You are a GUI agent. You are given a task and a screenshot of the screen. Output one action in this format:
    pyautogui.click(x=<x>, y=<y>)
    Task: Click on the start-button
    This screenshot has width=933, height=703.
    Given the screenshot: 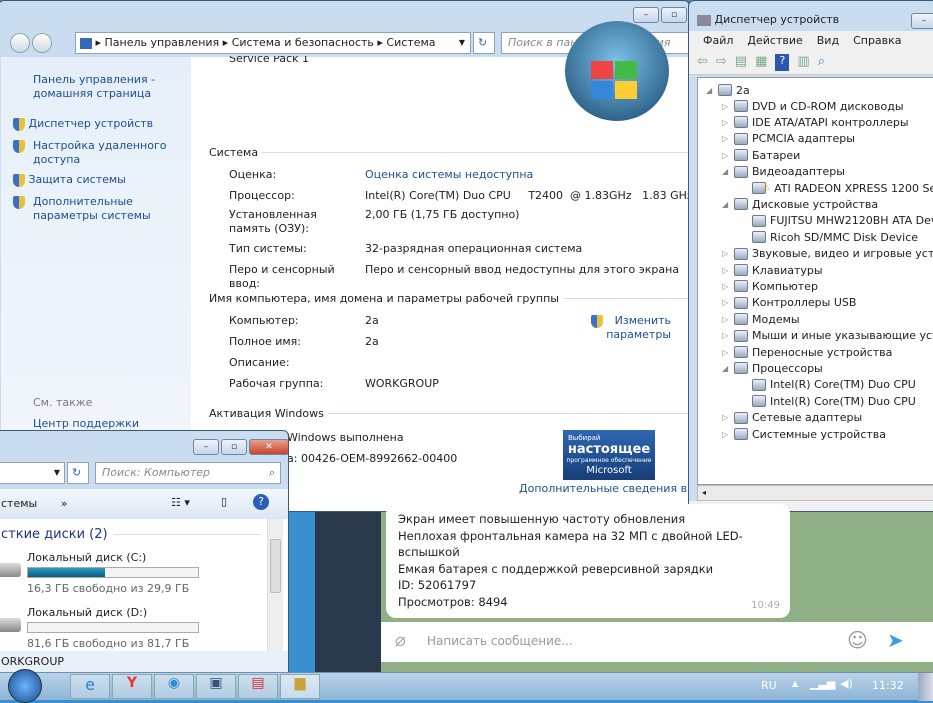 What is the action you would take?
    pyautogui.click(x=25, y=686)
    